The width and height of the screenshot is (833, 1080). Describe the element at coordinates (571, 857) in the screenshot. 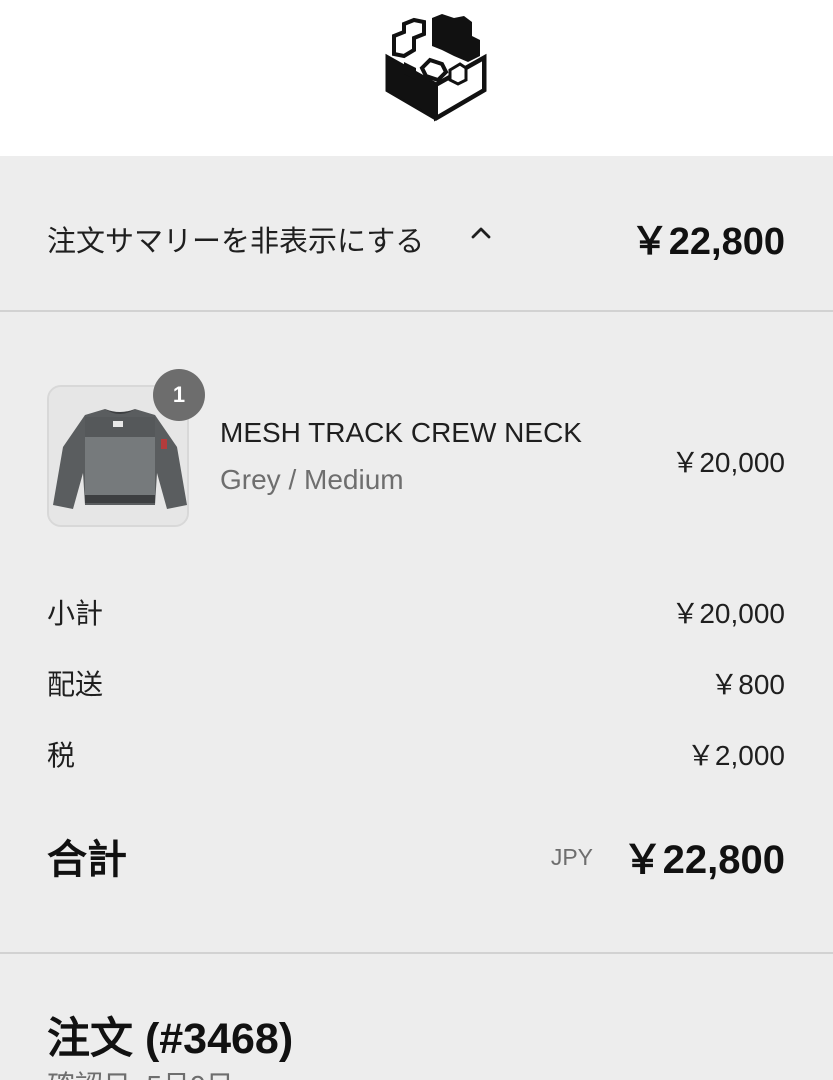

I see `currency-code: JPY` at that location.